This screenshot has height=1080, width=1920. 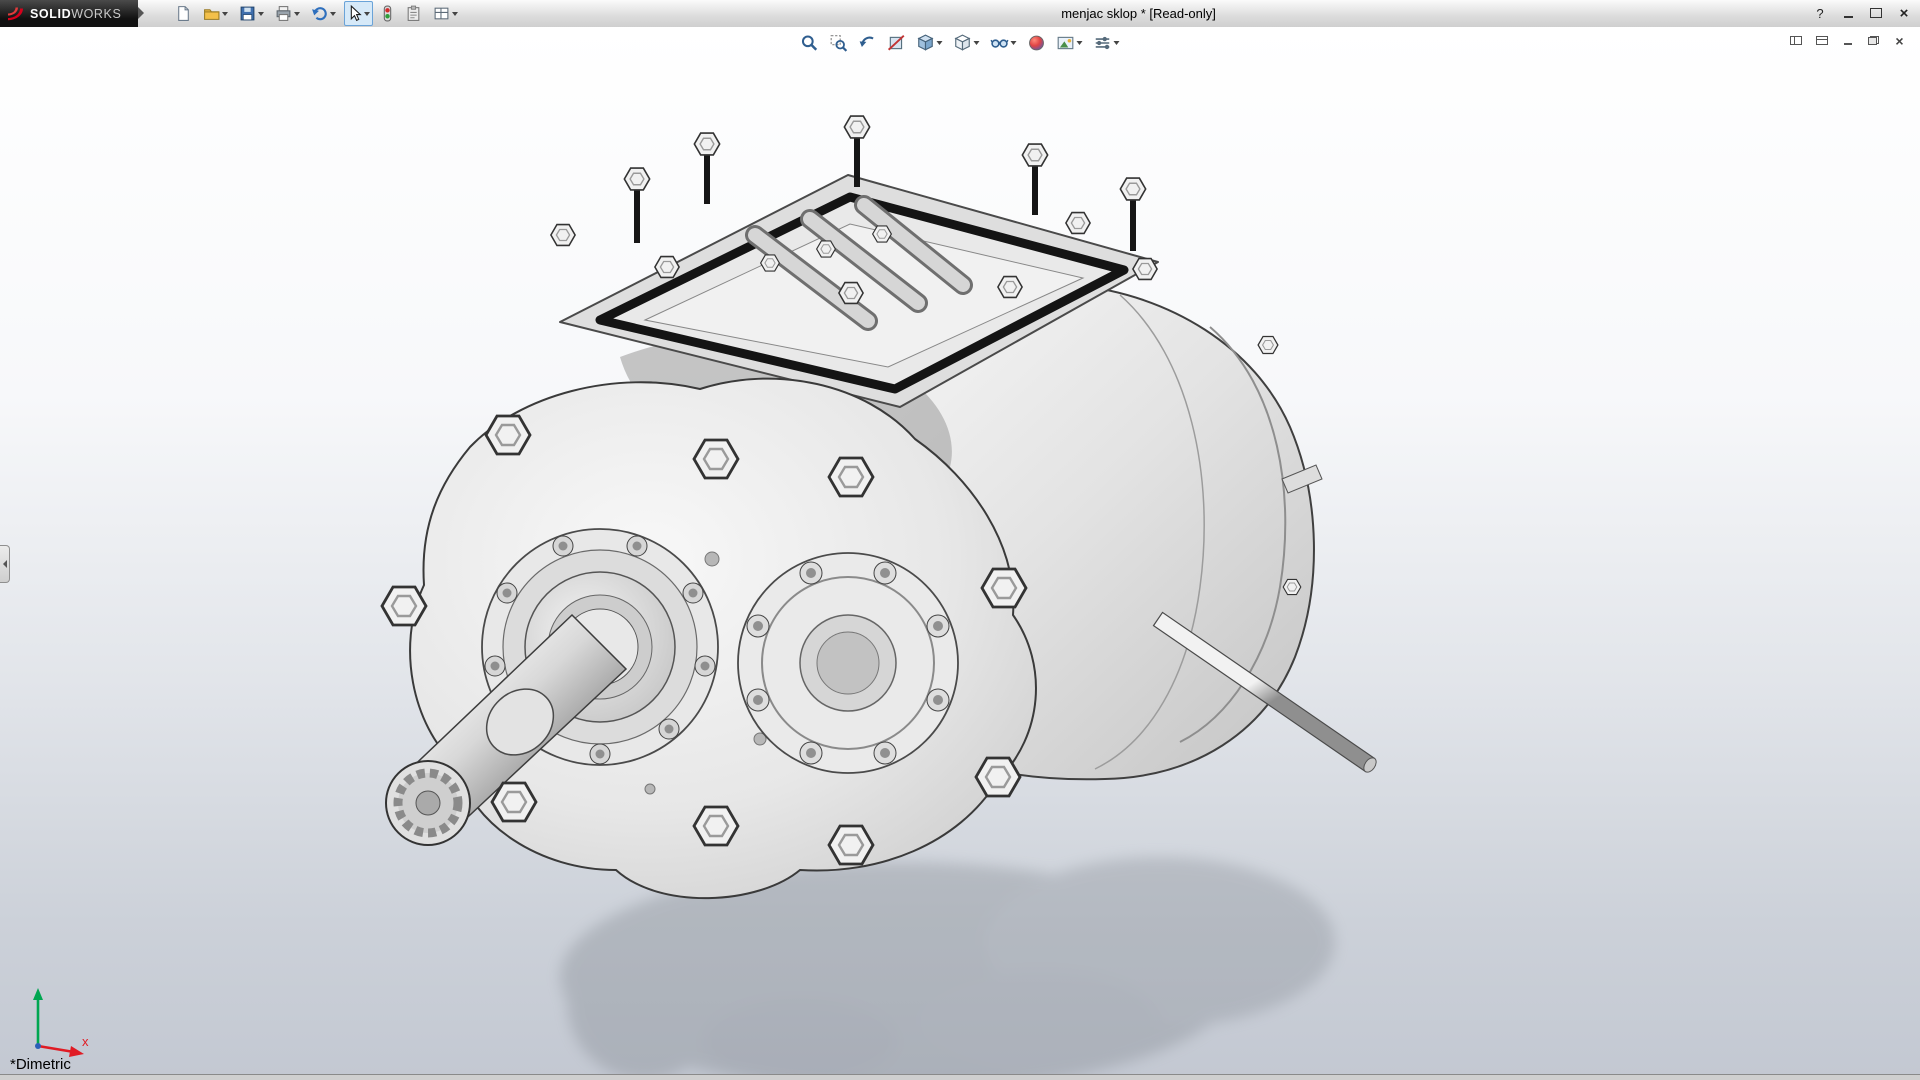 I want to click on feature-manager-collapse-tab, so click(x=5, y=564).